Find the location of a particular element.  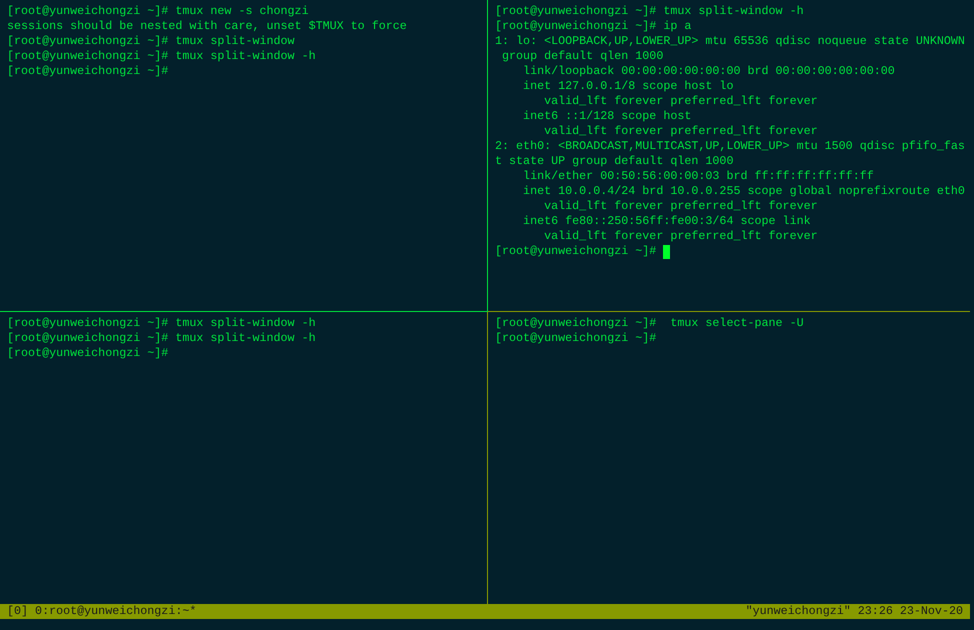

terminal-line: inet 127.0.0.1/8 scope host lo is located at coordinates (628, 86).